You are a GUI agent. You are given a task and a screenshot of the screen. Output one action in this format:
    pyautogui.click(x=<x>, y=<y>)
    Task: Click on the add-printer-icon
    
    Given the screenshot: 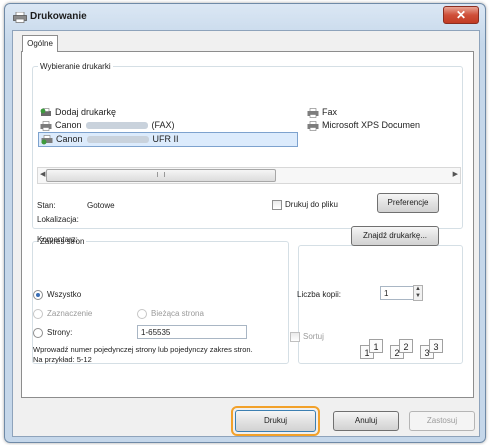 What is the action you would take?
    pyautogui.click(x=45, y=111)
    